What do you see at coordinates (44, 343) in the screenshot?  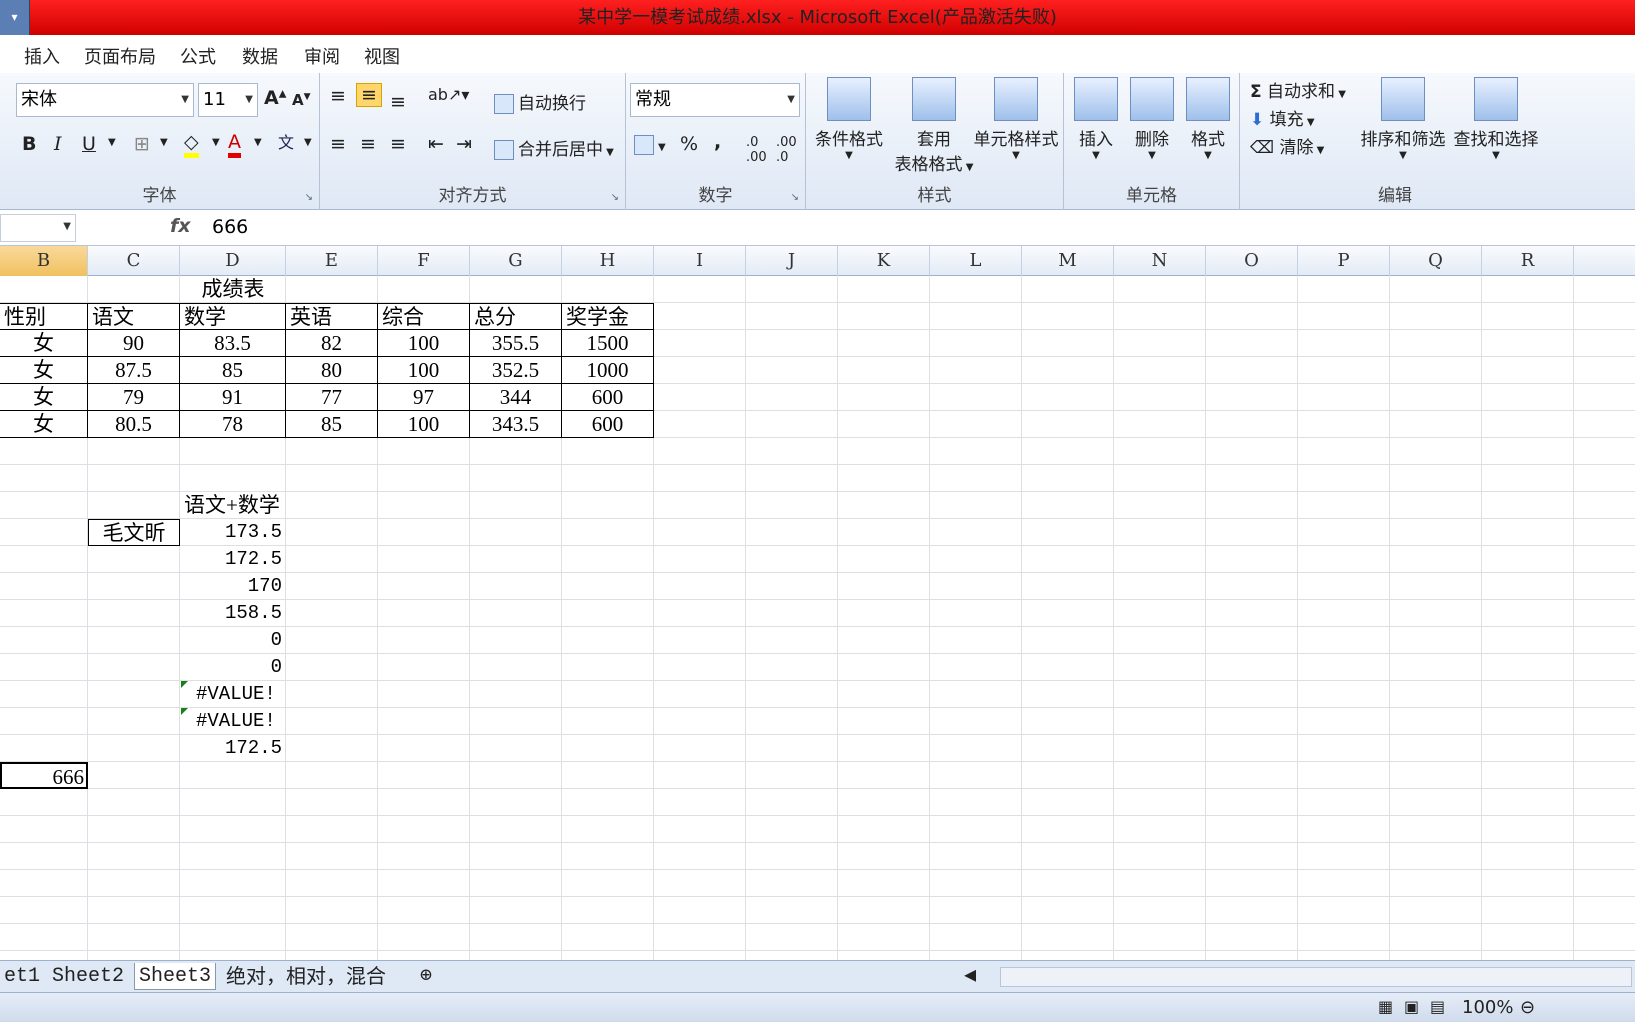 I see `table-cell: 女` at bounding box center [44, 343].